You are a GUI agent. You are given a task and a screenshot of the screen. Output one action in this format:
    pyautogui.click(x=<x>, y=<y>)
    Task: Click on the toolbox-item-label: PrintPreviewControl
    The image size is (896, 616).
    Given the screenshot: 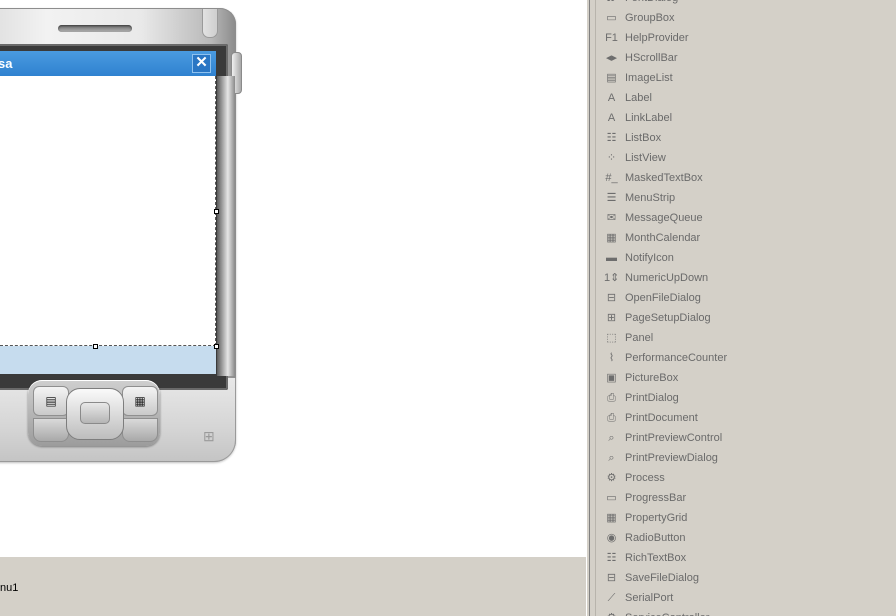 What is the action you would take?
    pyautogui.click(x=674, y=438)
    